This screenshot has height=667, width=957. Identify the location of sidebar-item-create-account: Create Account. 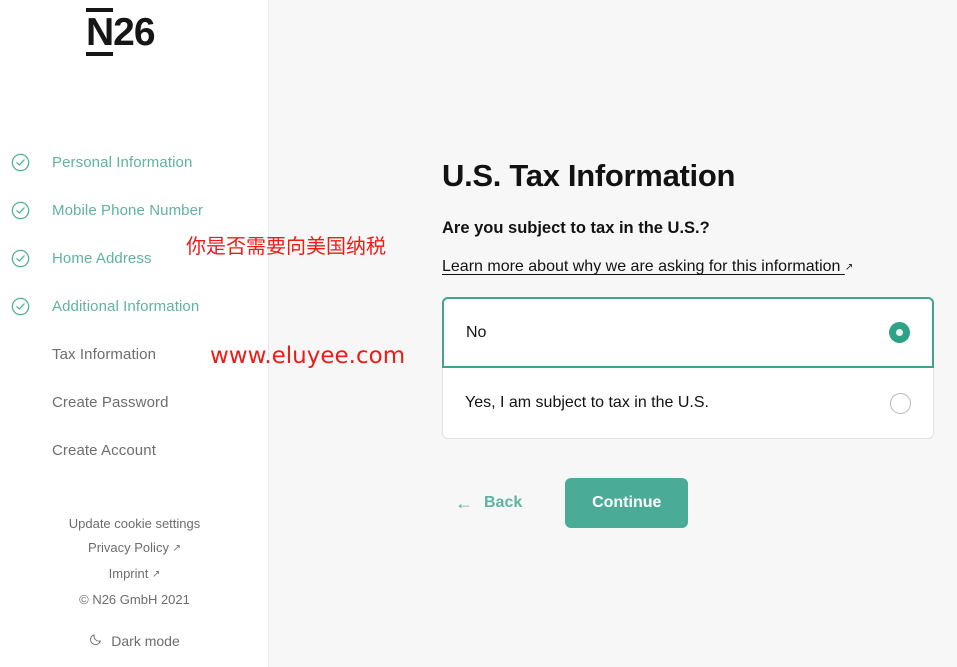
(134, 450).